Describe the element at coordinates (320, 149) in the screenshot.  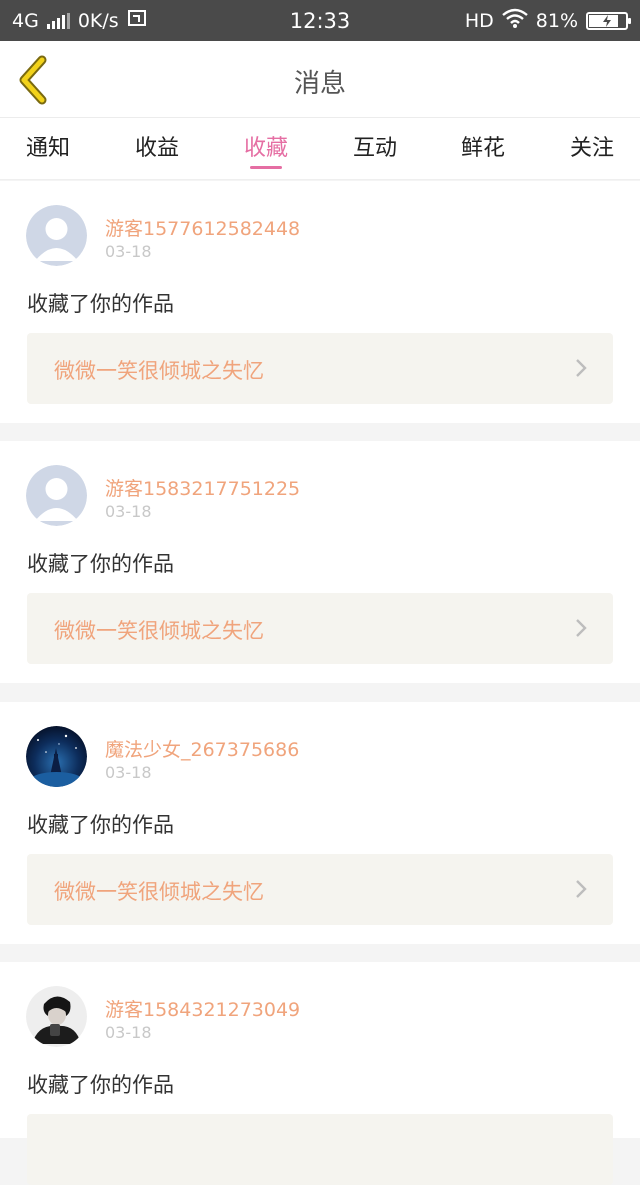
I see `tab-bar: 通知 收益 收藏 互动 鲜花 关注` at that location.